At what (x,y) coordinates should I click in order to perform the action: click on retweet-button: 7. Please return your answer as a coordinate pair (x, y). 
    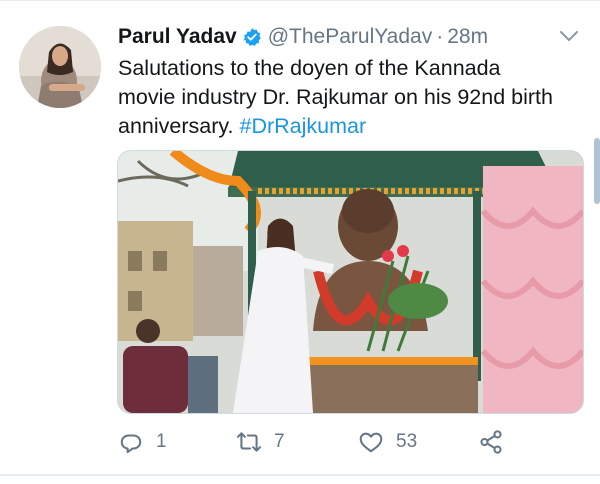
    Looking at the image, I should click on (260, 442).